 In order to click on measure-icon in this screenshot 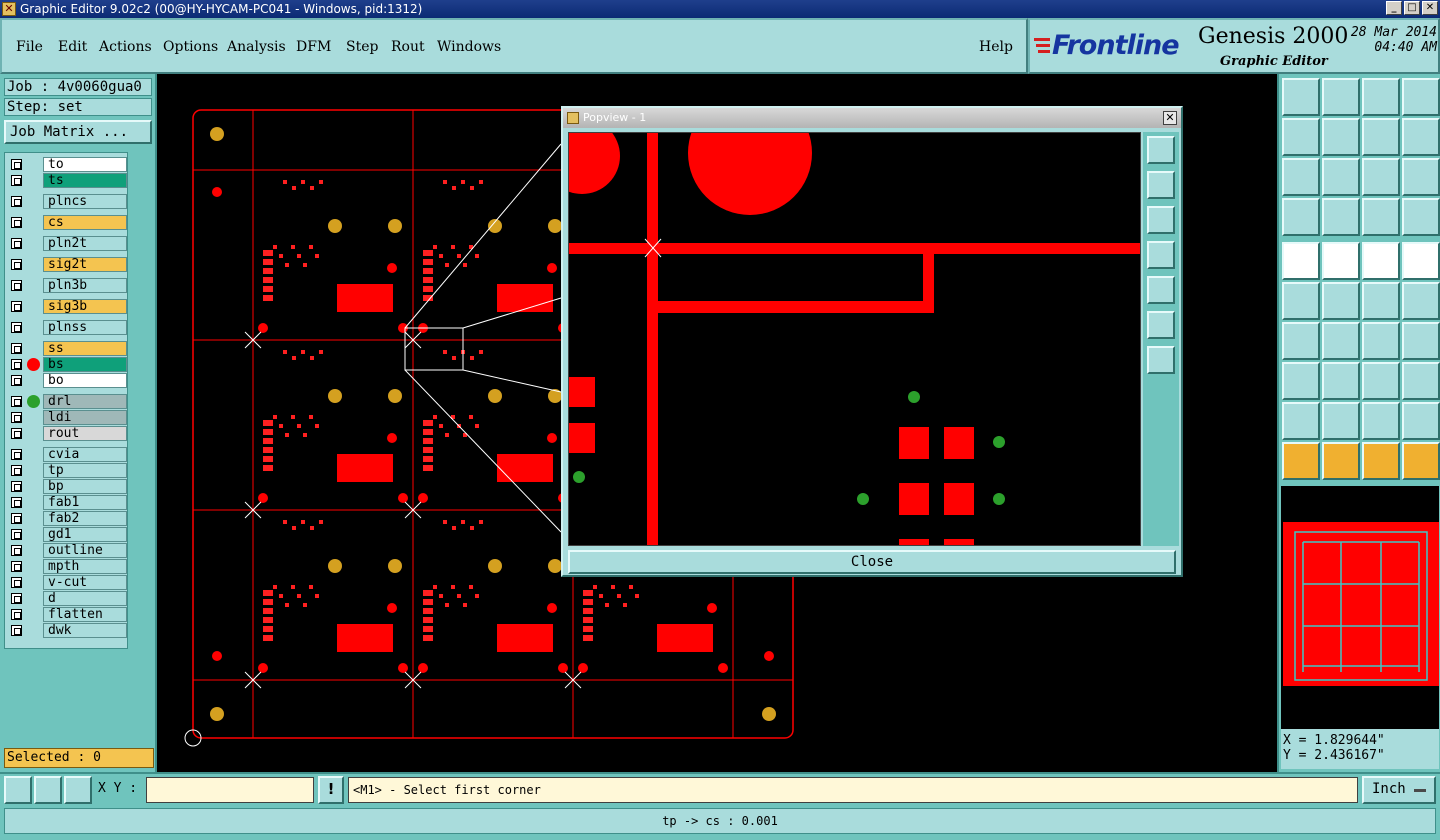, I will do `click(1381, 381)`.